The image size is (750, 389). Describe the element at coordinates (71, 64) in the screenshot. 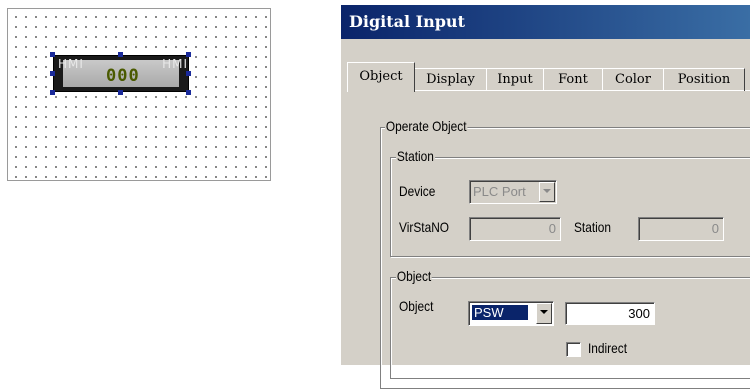

I see `widget-watermark-left: HMI` at that location.